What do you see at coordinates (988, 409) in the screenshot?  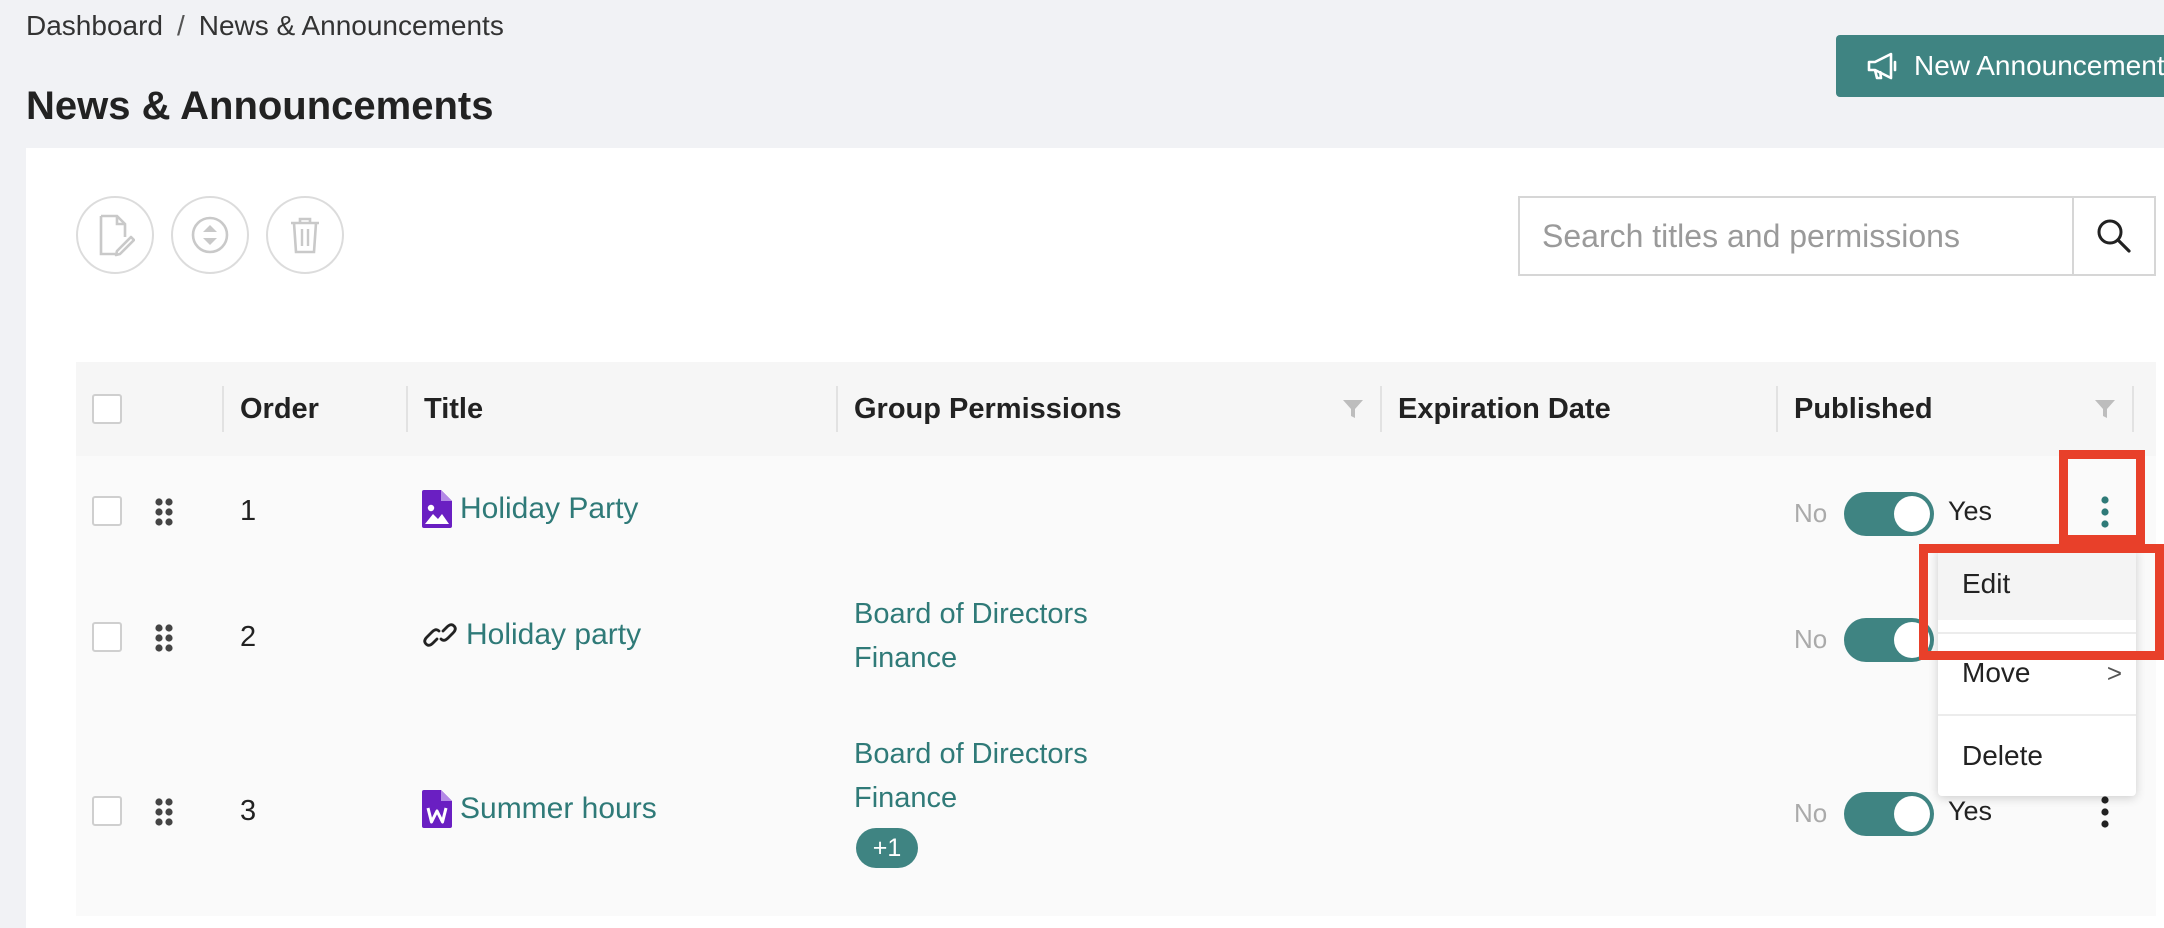 I see `column-header-group-permissions: Group Permissions` at bounding box center [988, 409].